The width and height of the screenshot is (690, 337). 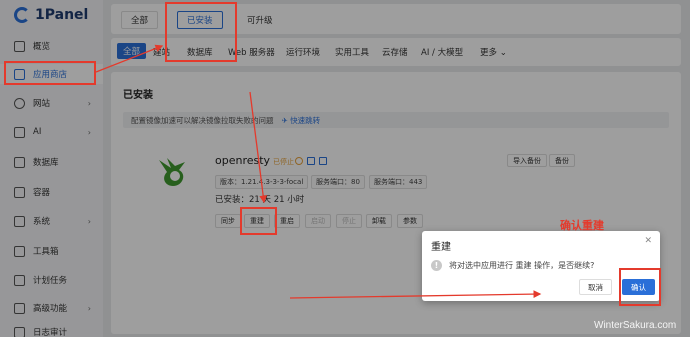 I want to click on arrow-to-installed-tab, so click(x=129, y=58).